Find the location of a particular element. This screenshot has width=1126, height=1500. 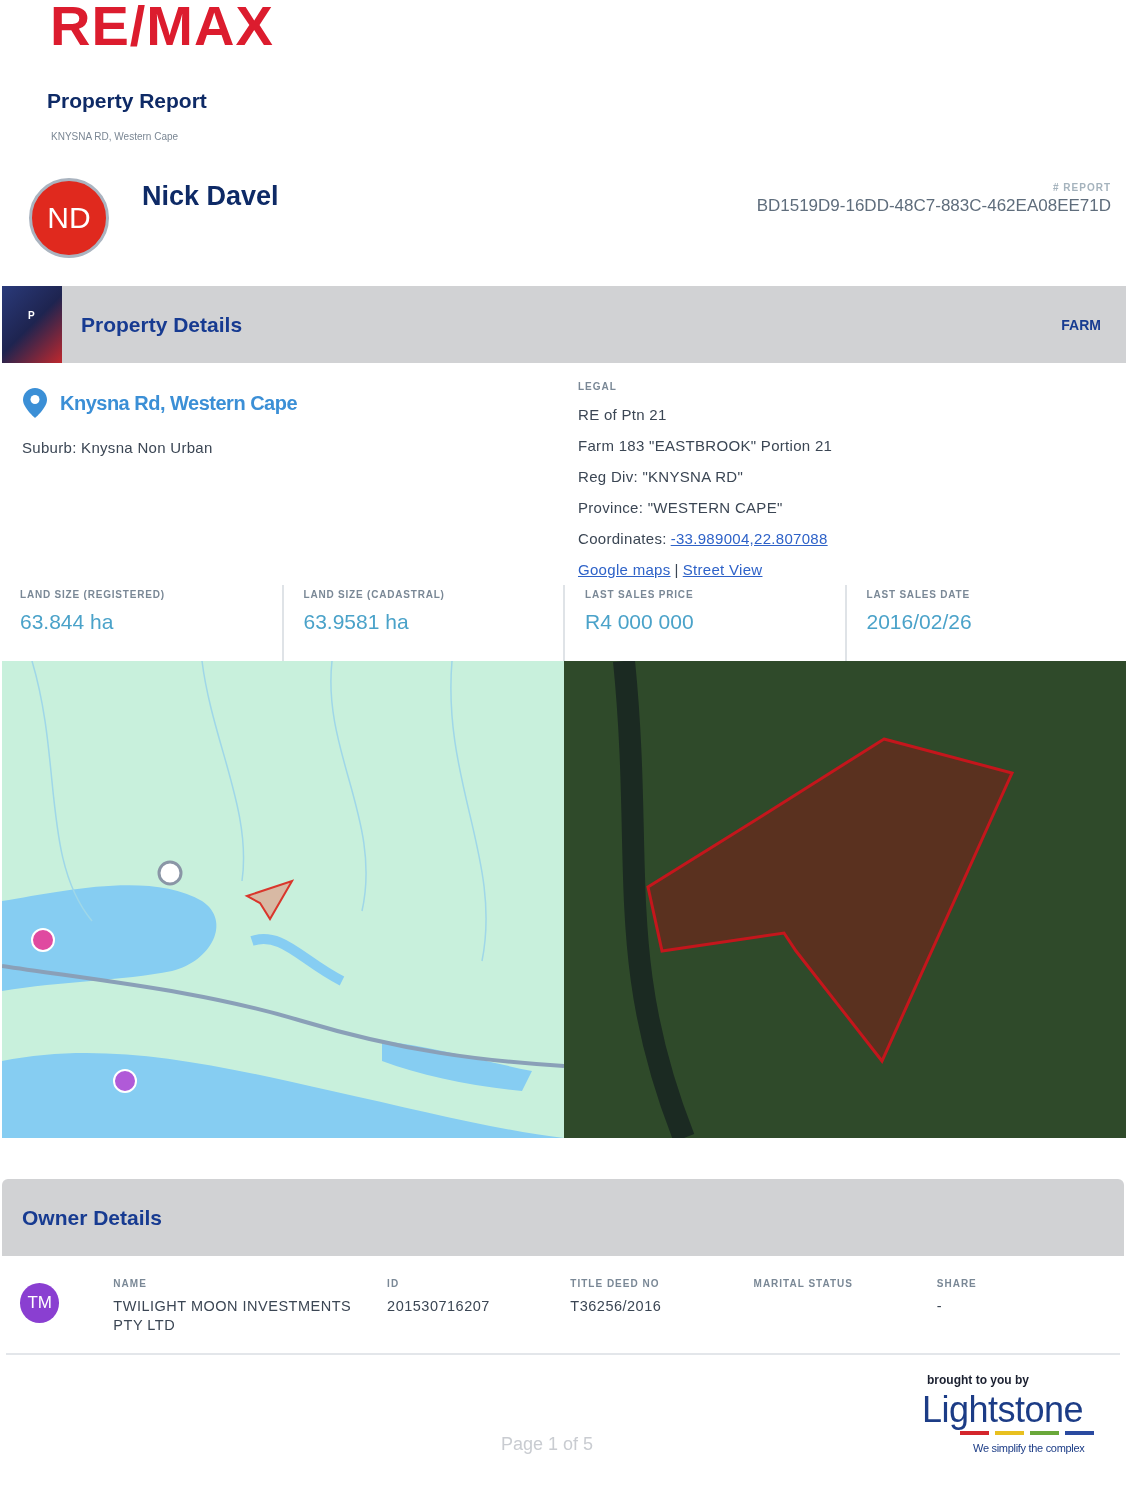

field-value: 201530716207 is located at coordinates (439, 1306).